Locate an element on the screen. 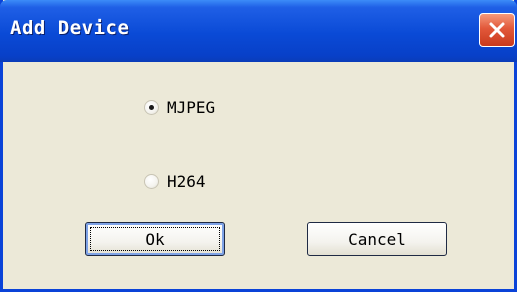  close-icon is located at coordinates (497, 30).